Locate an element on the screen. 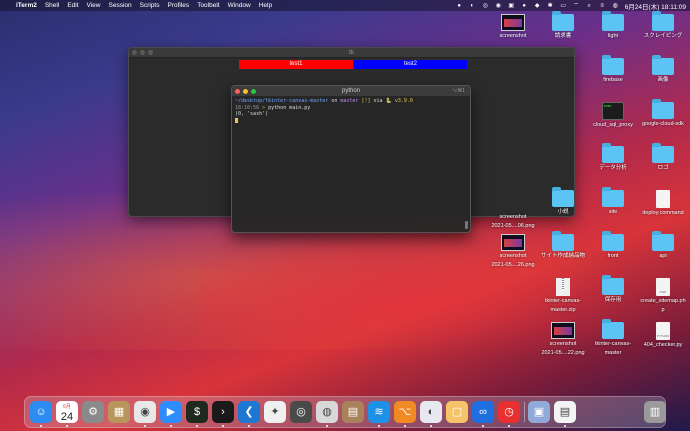 The width and height of the screenshot is (690, 431). dock-quicktime-icon: ◎ is located at coordinates (301, 412).